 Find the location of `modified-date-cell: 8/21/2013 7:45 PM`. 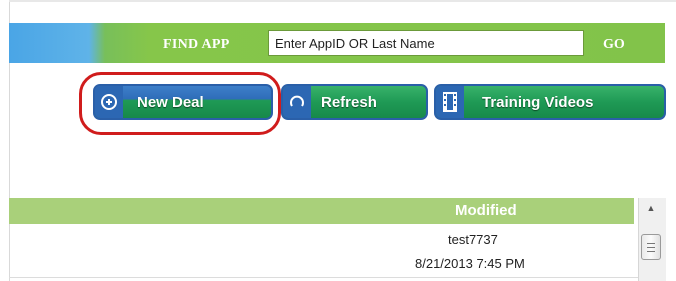

modified-date-cell: 8/21/2013 7:45 PM is located at coordinates (470, 263).